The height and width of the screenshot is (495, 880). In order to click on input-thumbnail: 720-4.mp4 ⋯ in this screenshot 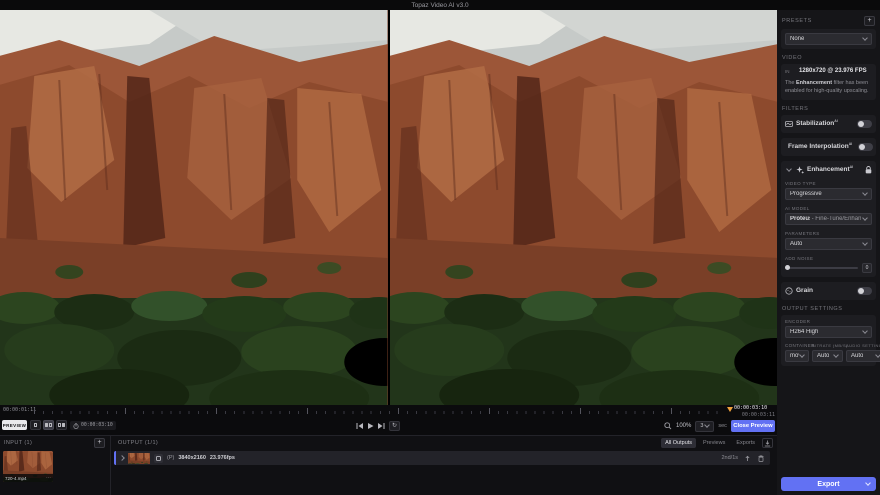, I will do `click(28, 466)`.